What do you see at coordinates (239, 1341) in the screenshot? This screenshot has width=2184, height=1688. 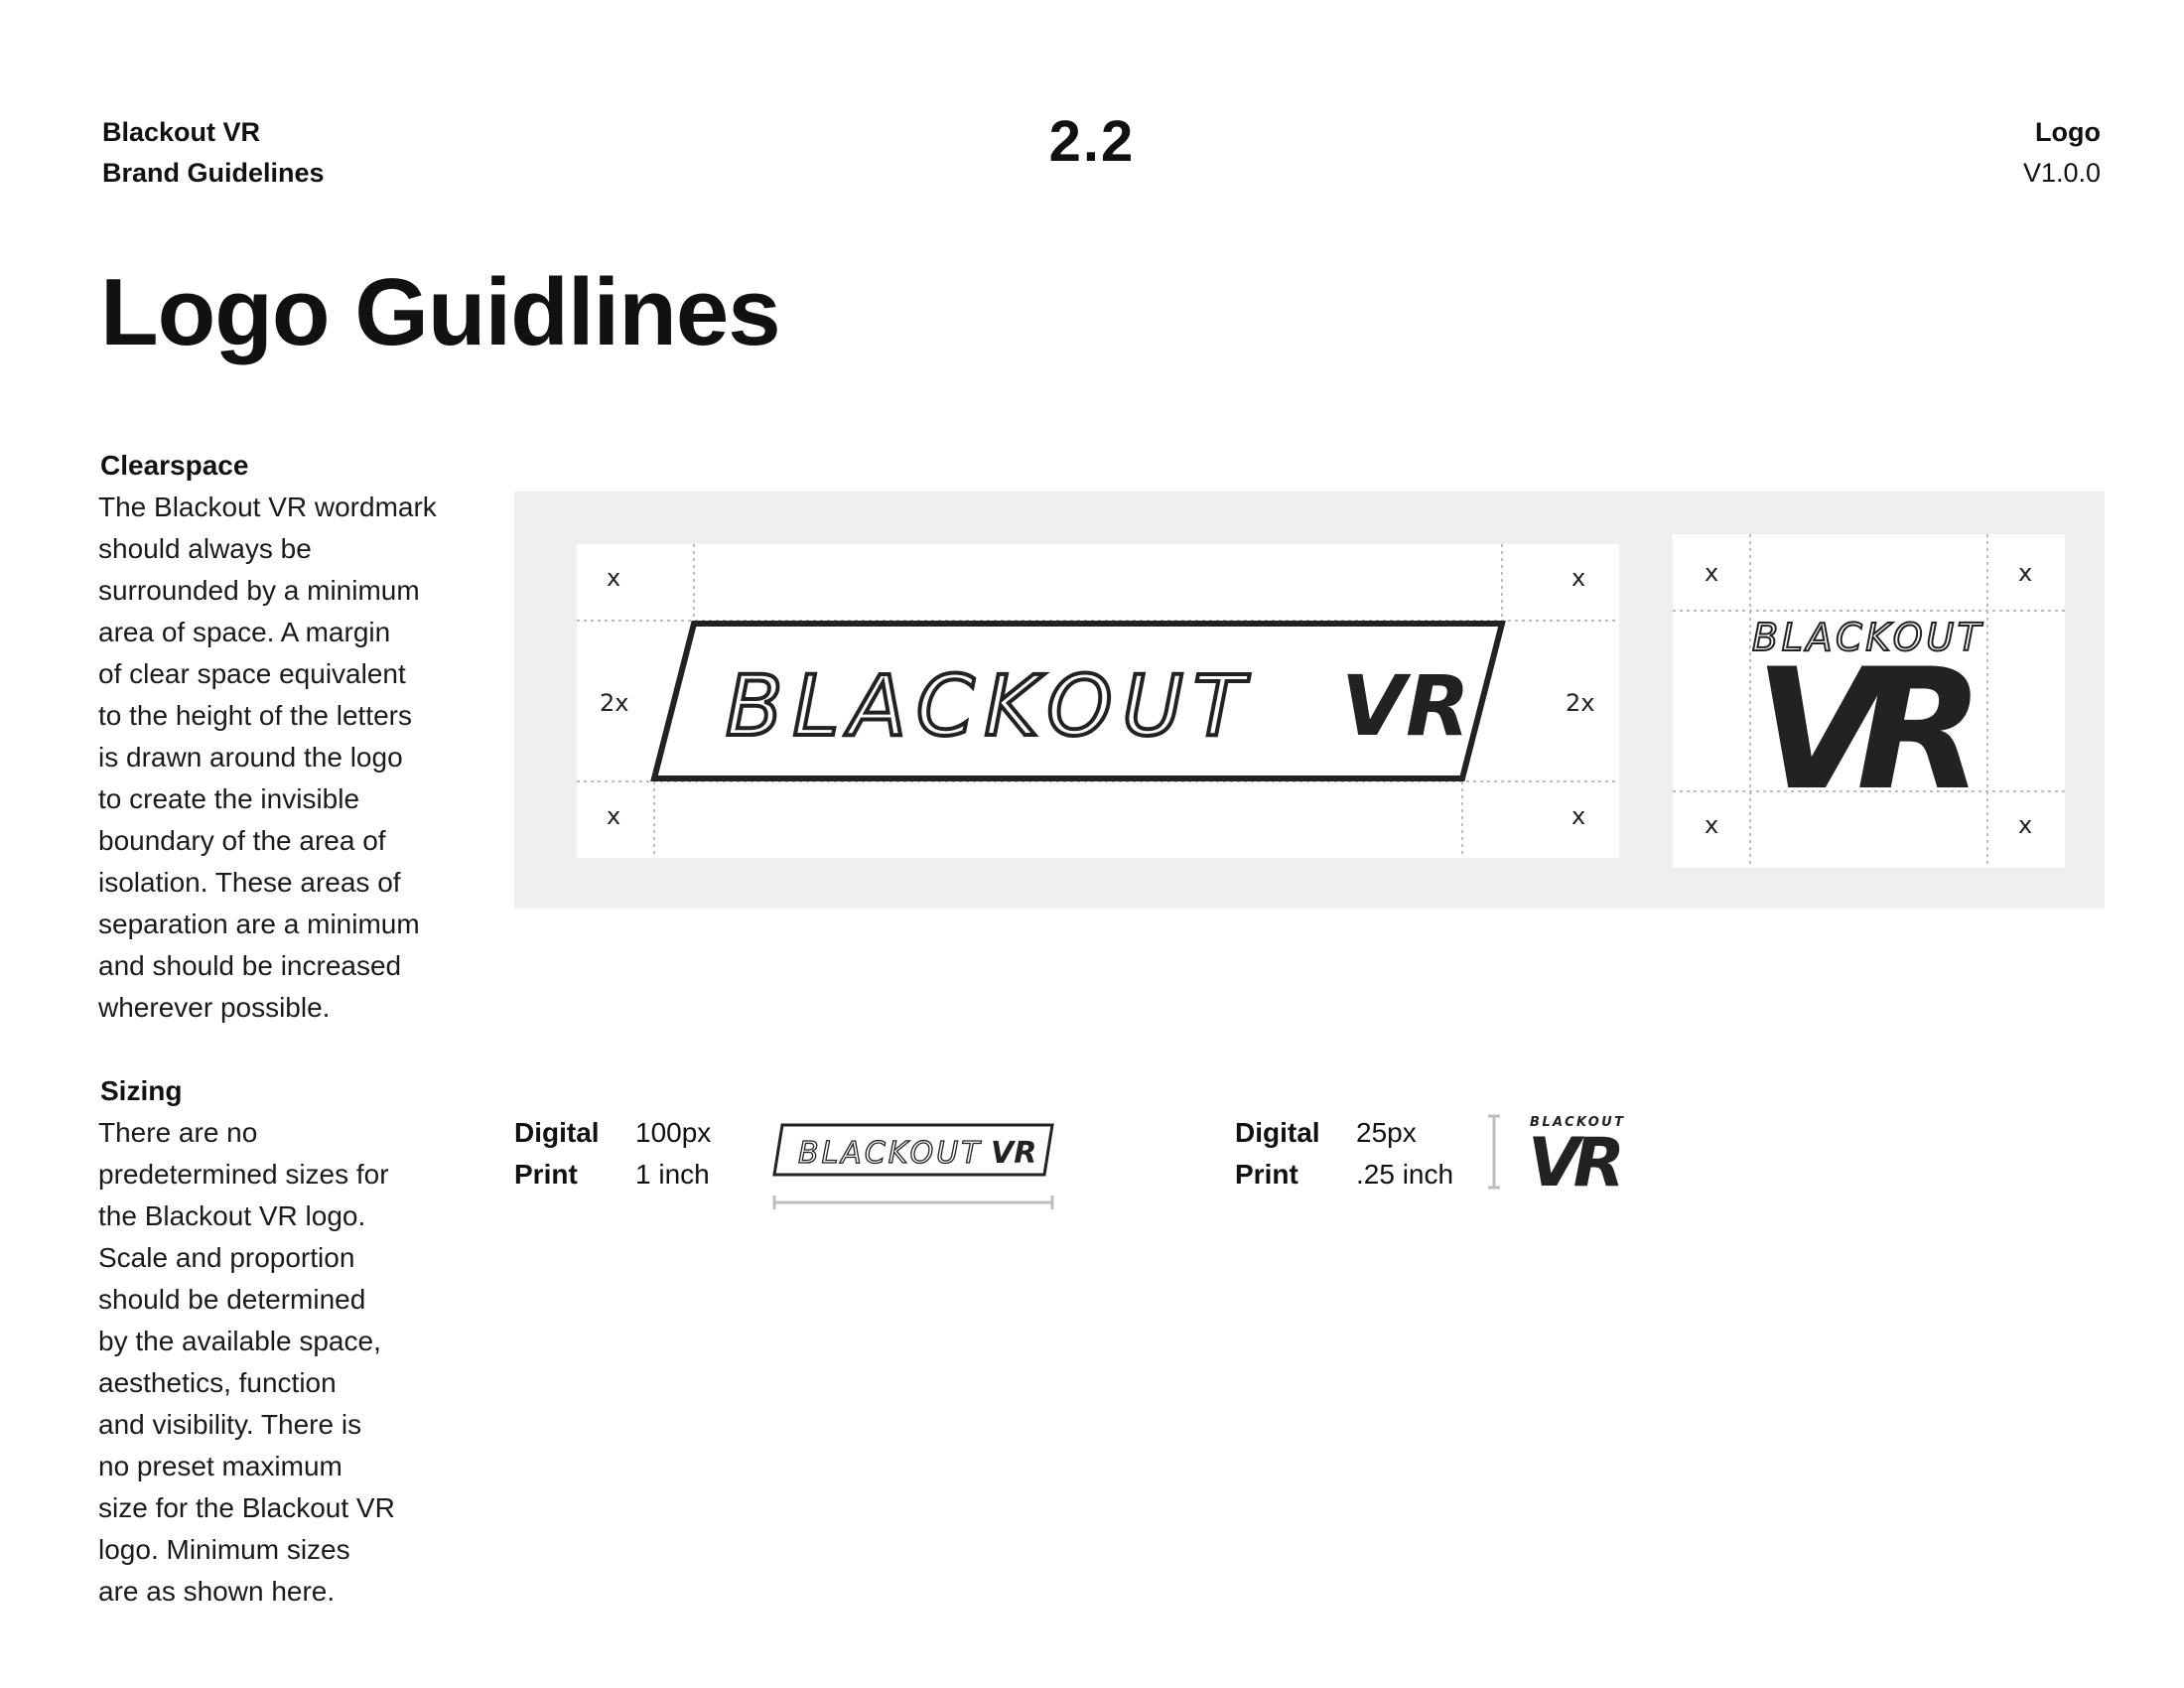 I see `body-line: by the available space,` at bounding box center [239, 1341].